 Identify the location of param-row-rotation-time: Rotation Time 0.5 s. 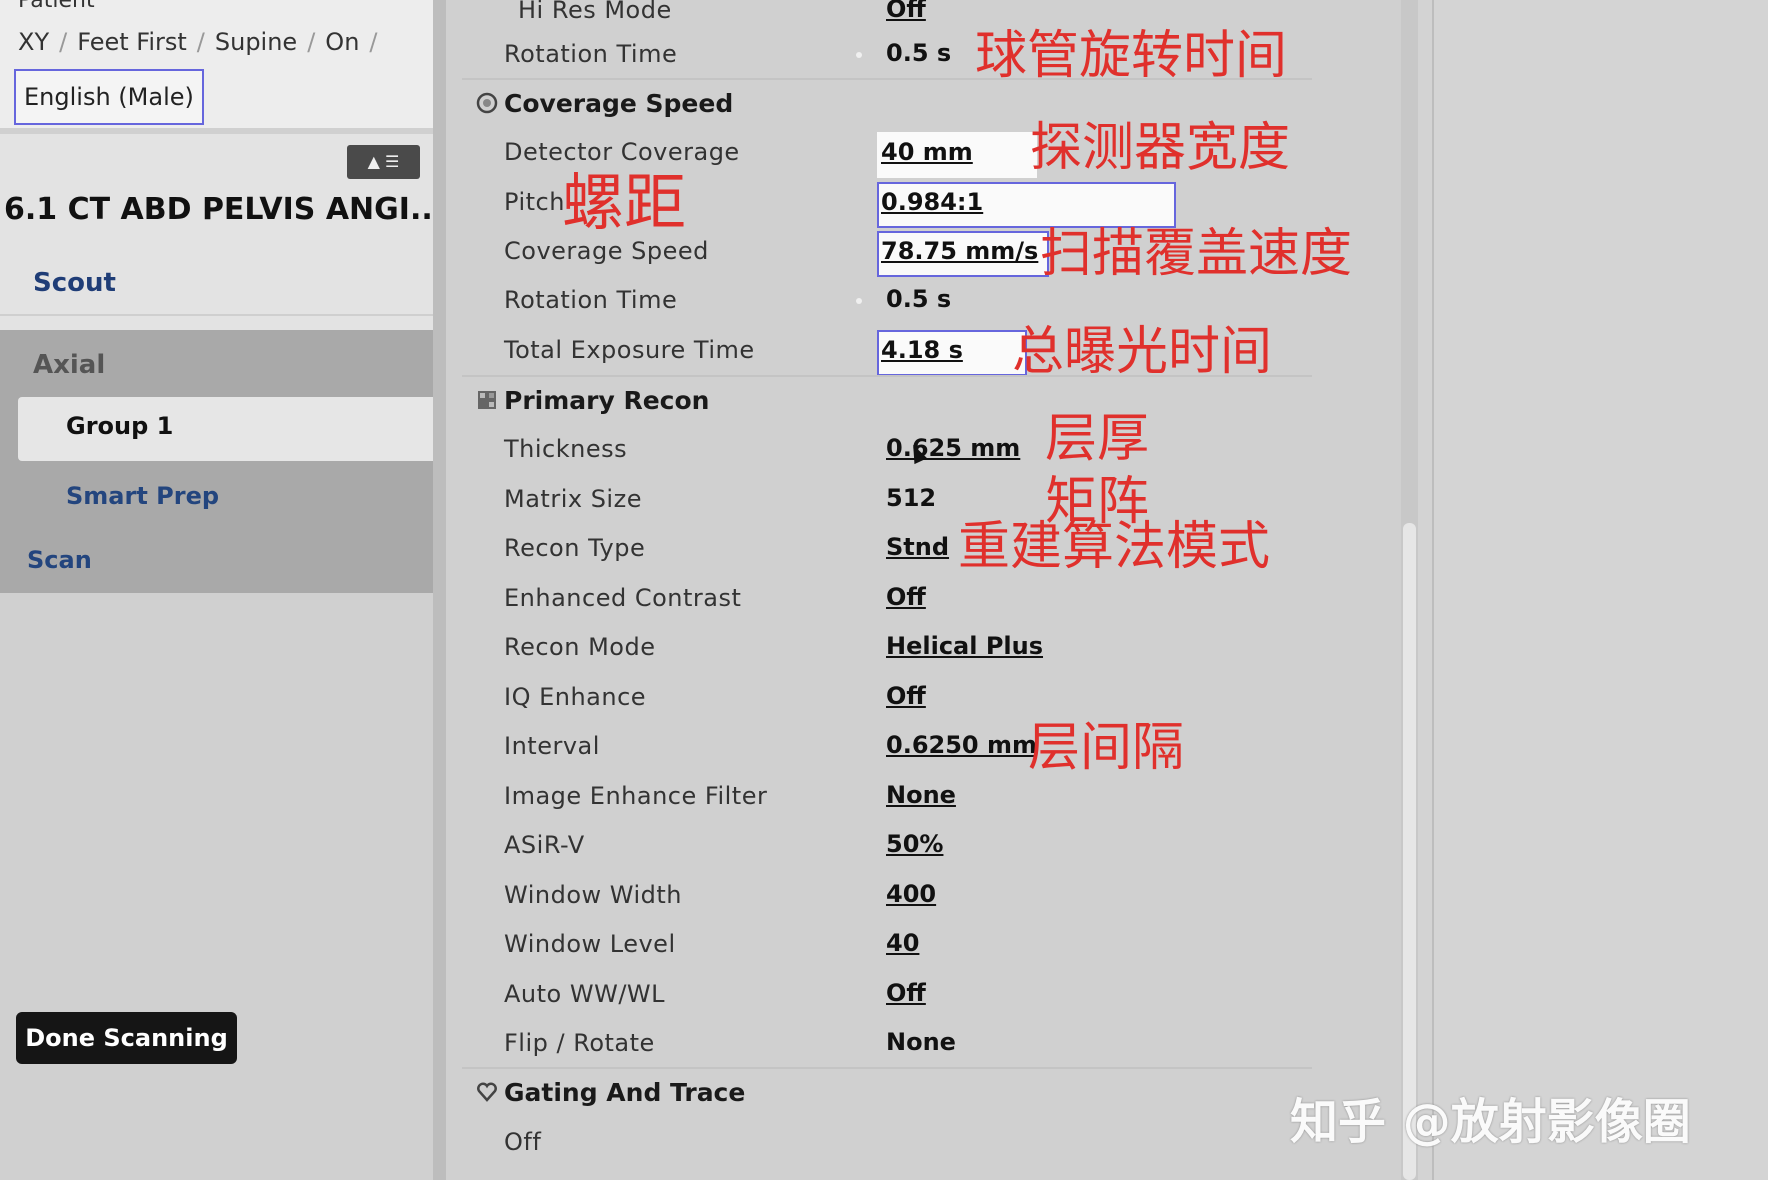
(871, 302).